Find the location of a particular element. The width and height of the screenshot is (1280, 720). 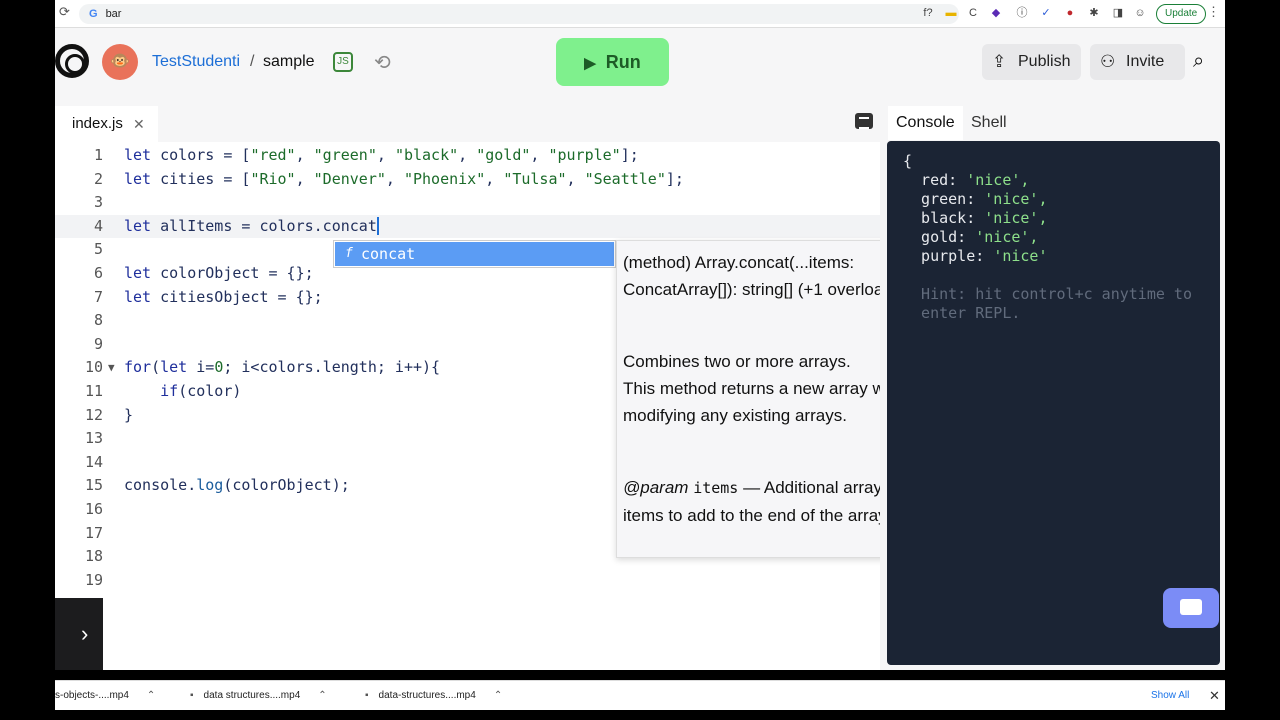

console-line: green: 'nice', is located at coordinates (975, 199).